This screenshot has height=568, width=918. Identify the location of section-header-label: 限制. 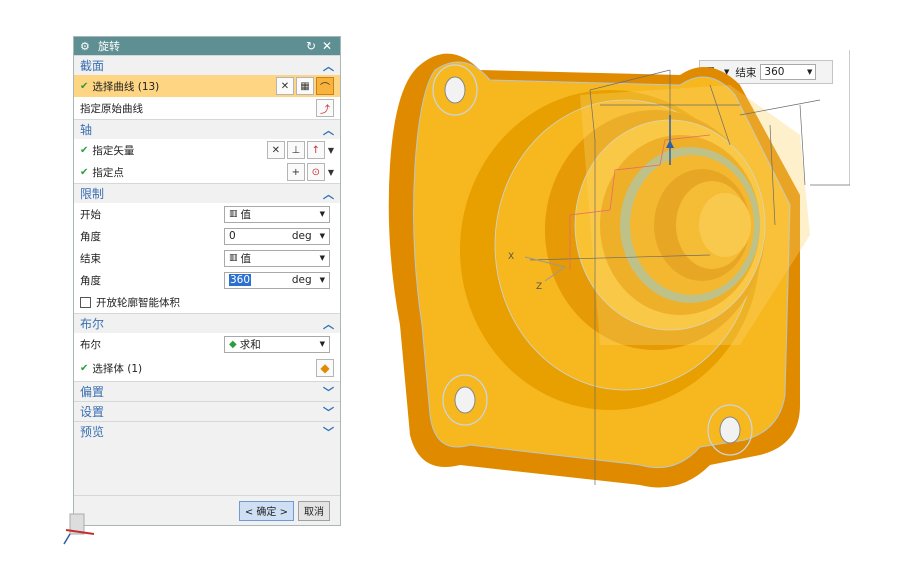
(92, 194).